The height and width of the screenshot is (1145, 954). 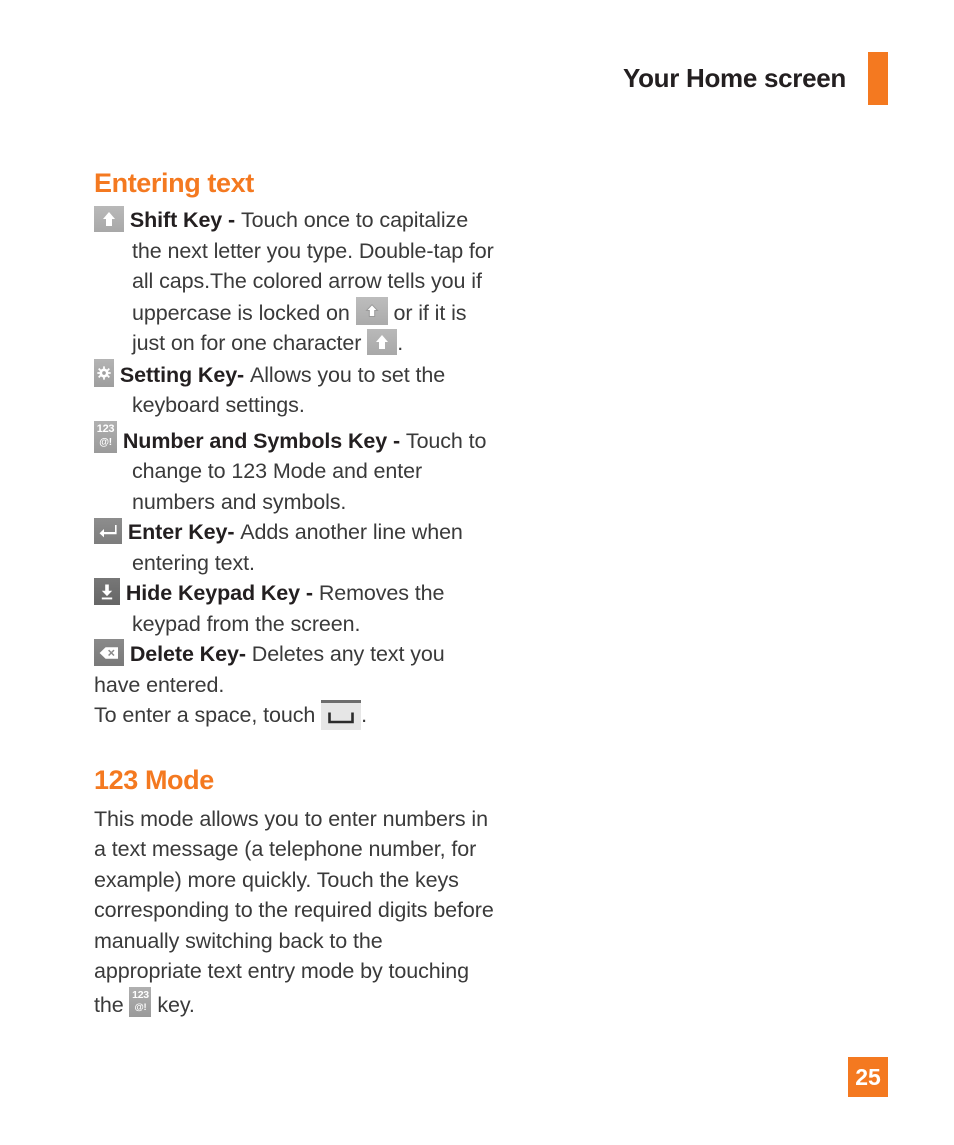 What do you see at coordinates (190, 654) in the screenshot?
I see `key-term-delete: Delete Key-` at bounding box center [190, 654].